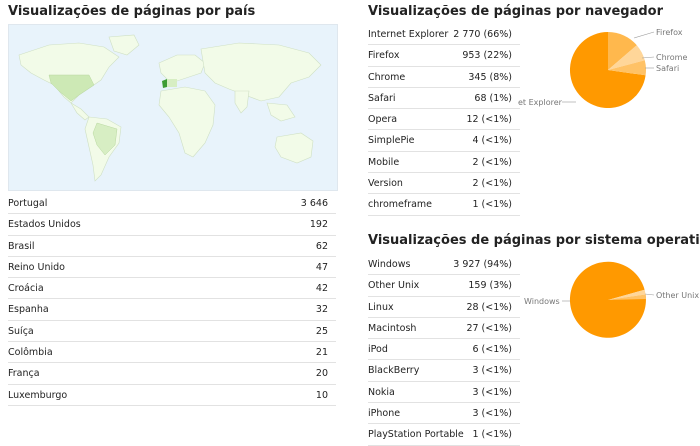 Image resolution: width=700 pixels, height=446 pixels. What do you see at coordinates (132, 11) in the screenshot?
I see `countries-title: Visualizações de páginas por país` at bounding box center [132, 11].